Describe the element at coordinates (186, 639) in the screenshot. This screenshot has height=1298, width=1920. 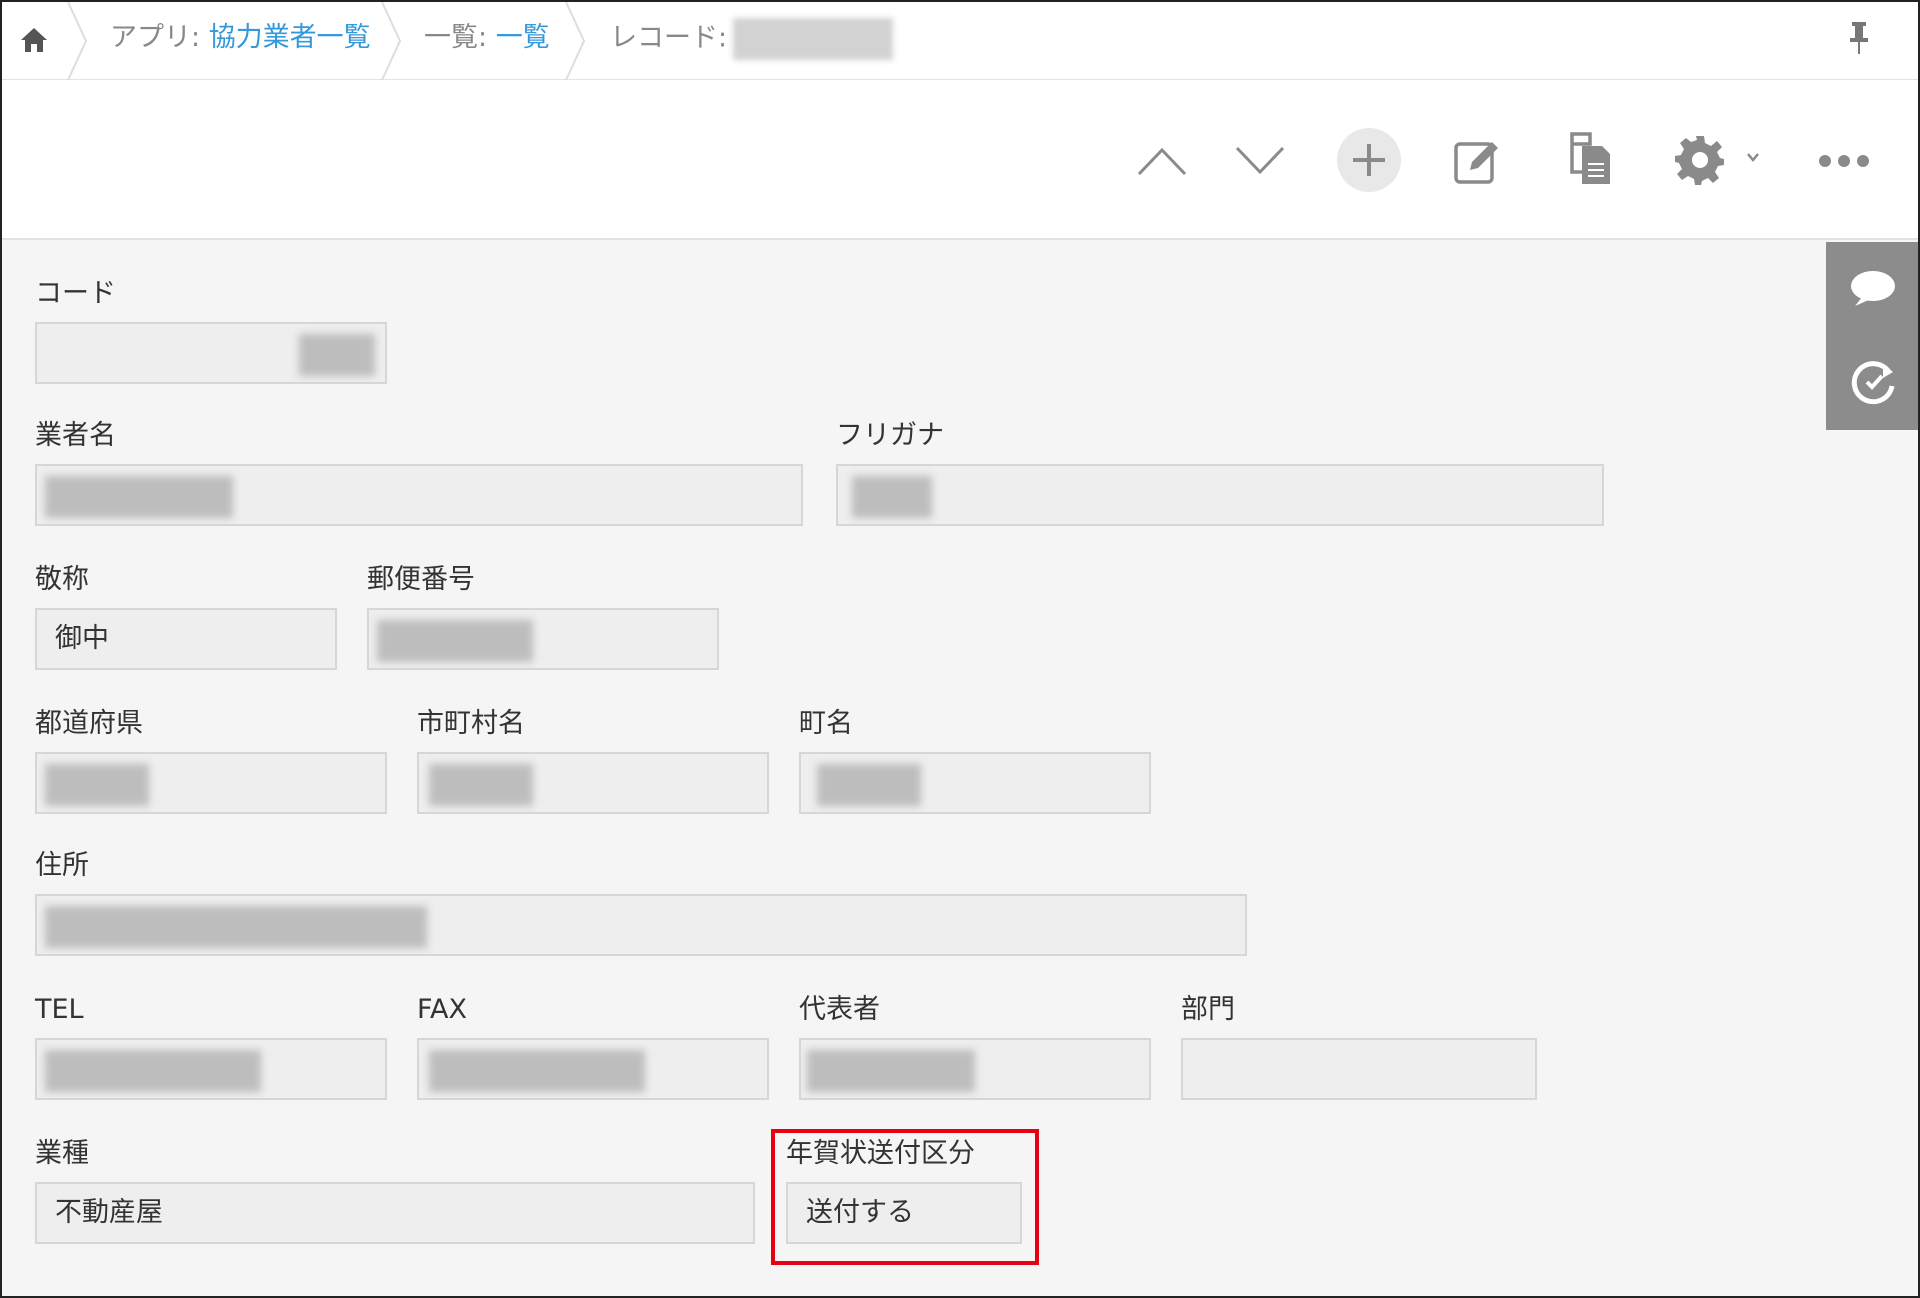
I see `field-honorific-value: 御中` at that location.